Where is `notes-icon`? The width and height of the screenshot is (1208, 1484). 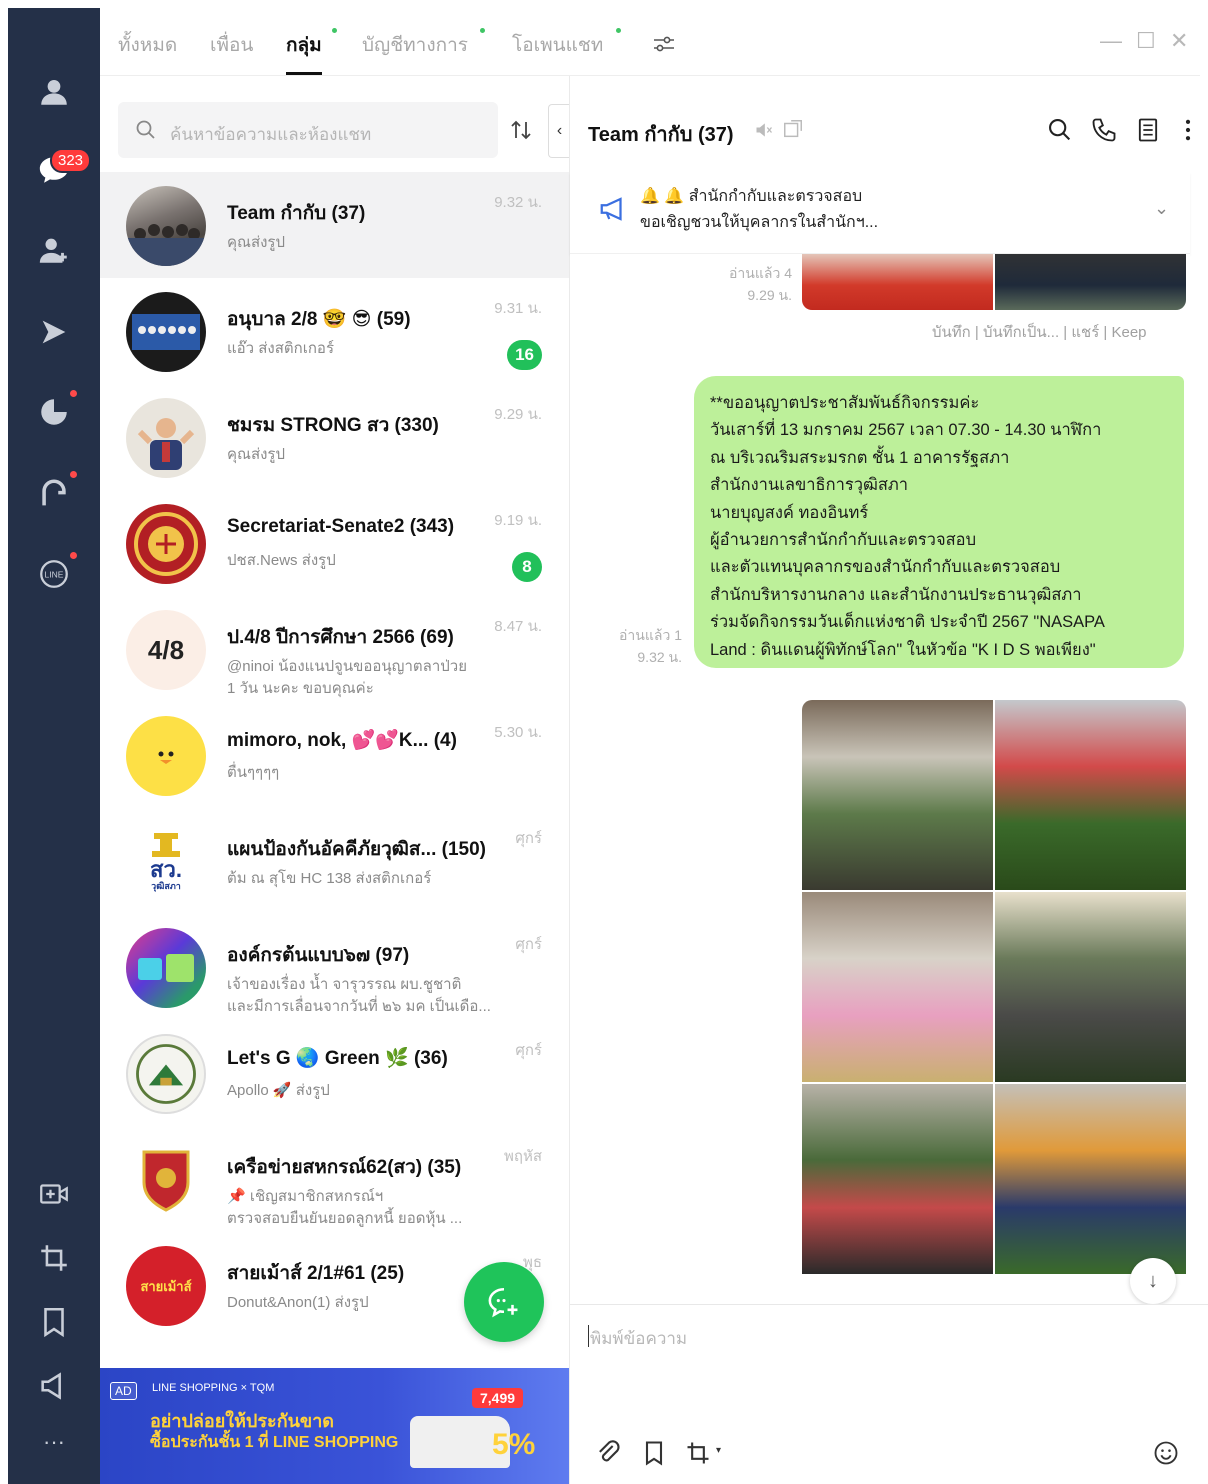
notes-icon is located at coordinates (1148, 130).